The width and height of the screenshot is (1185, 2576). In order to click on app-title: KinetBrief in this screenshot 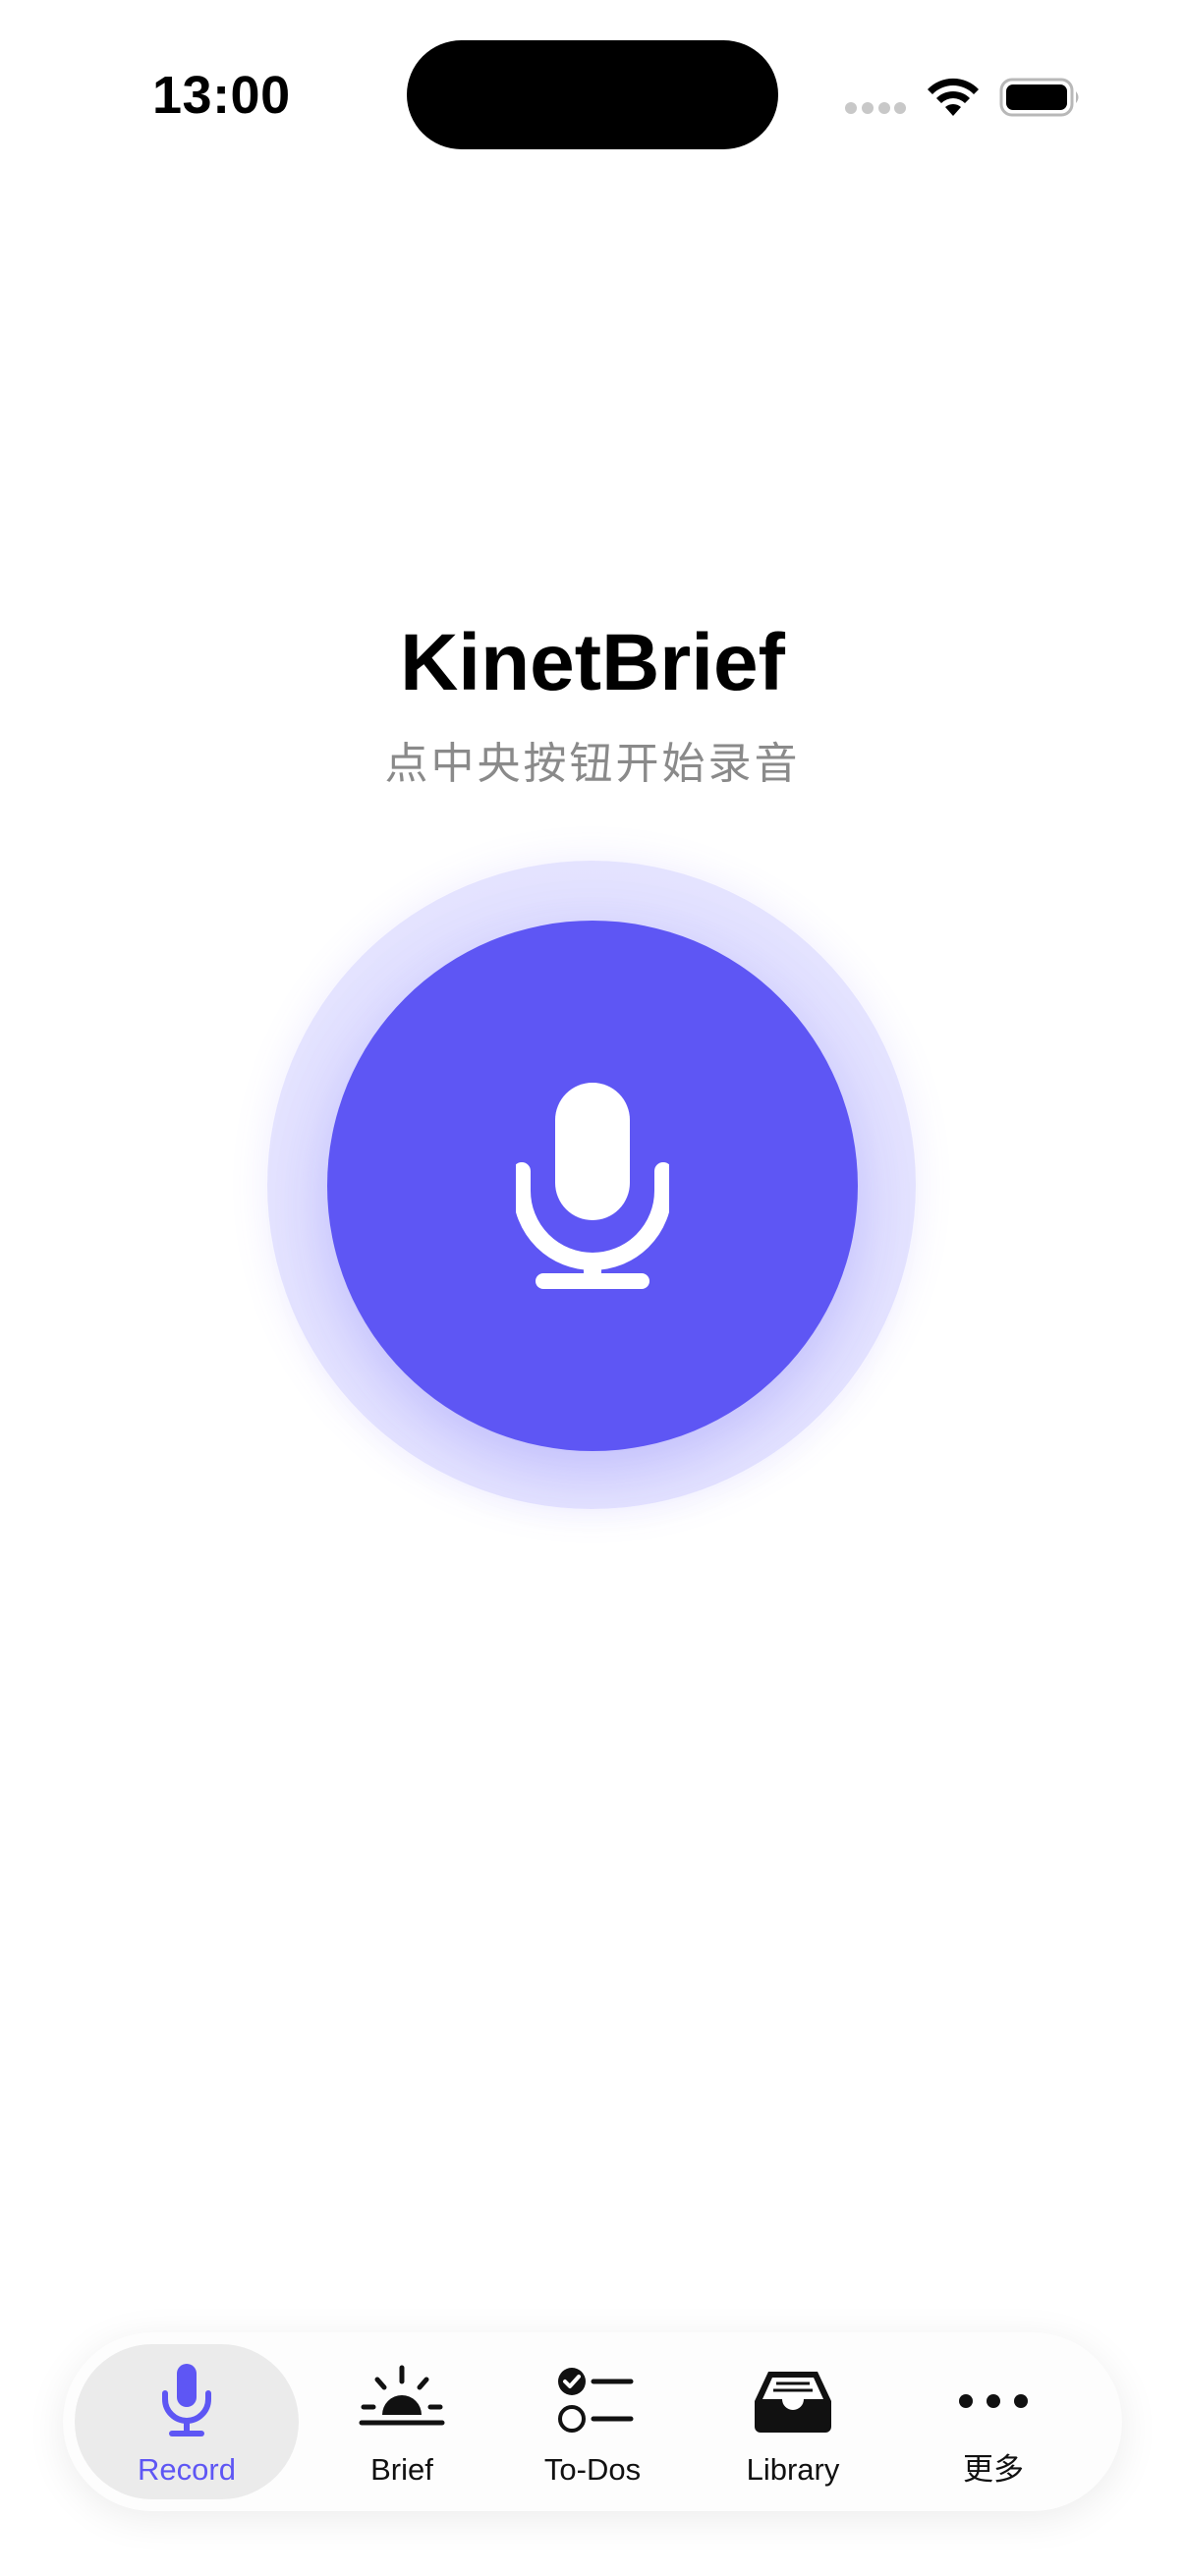, I will do `click(592, 662)`.